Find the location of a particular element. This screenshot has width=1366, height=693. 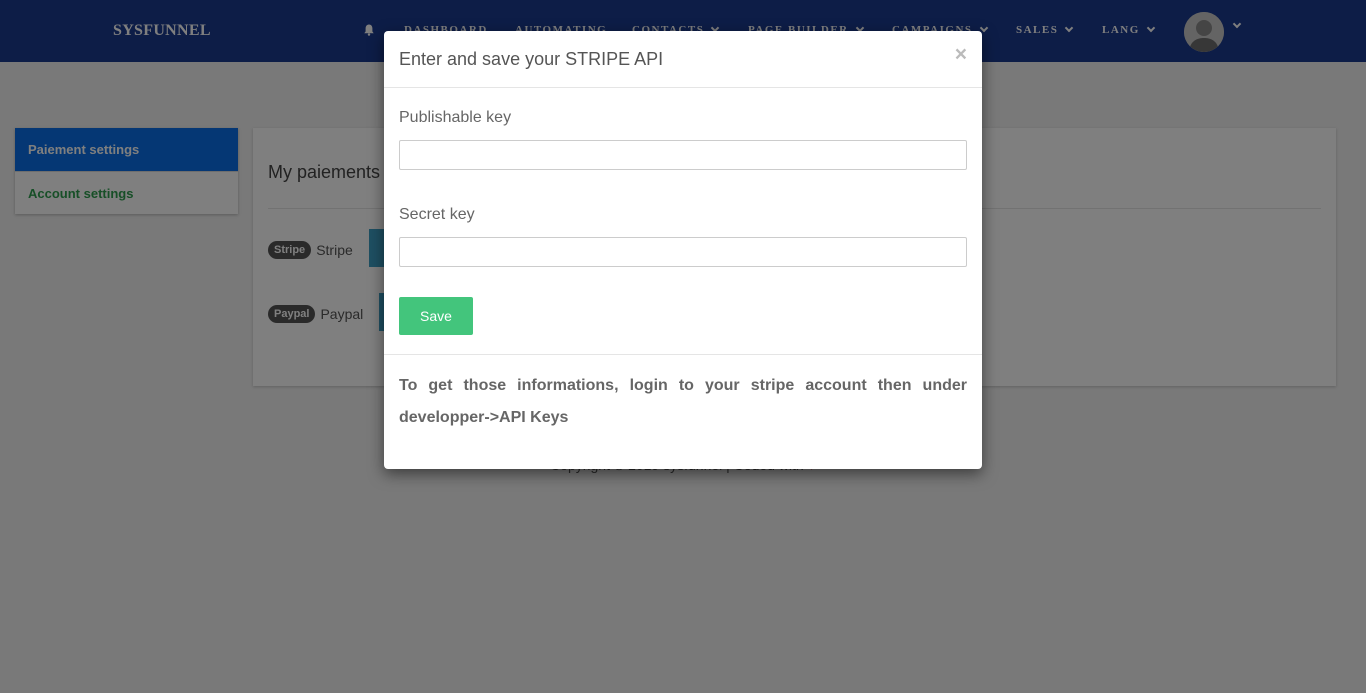

save-button: Save is located at coordinates (436, 316).